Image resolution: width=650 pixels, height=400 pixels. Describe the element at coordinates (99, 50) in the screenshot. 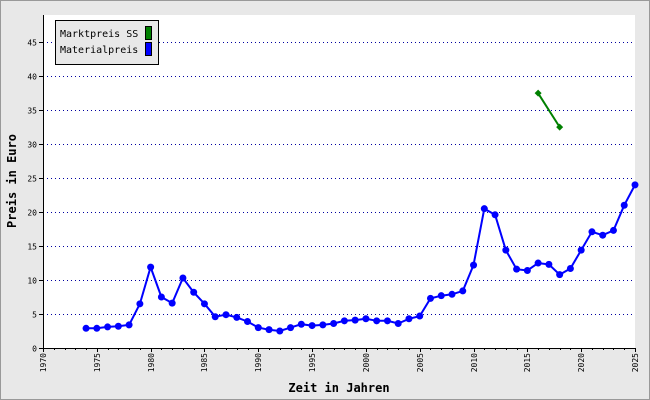

I see `legend-label: Materialpreis` at that location.